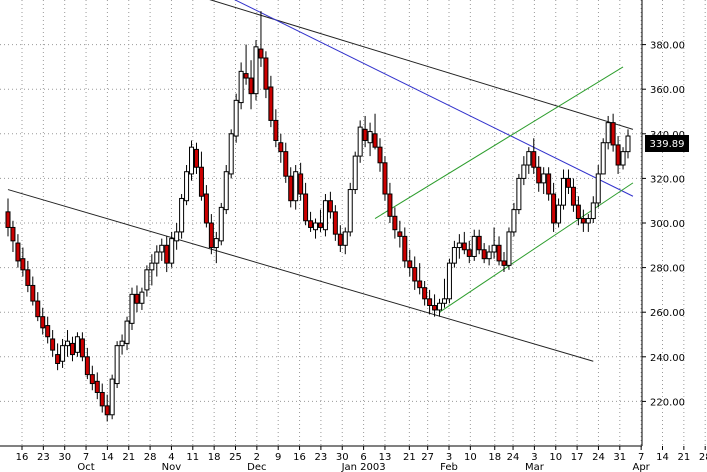 This screenshot has width=707, height=472. Describe the element at coordinates (363, 467) in the screenshot. I see `month-label: Jan 2003` at that location.